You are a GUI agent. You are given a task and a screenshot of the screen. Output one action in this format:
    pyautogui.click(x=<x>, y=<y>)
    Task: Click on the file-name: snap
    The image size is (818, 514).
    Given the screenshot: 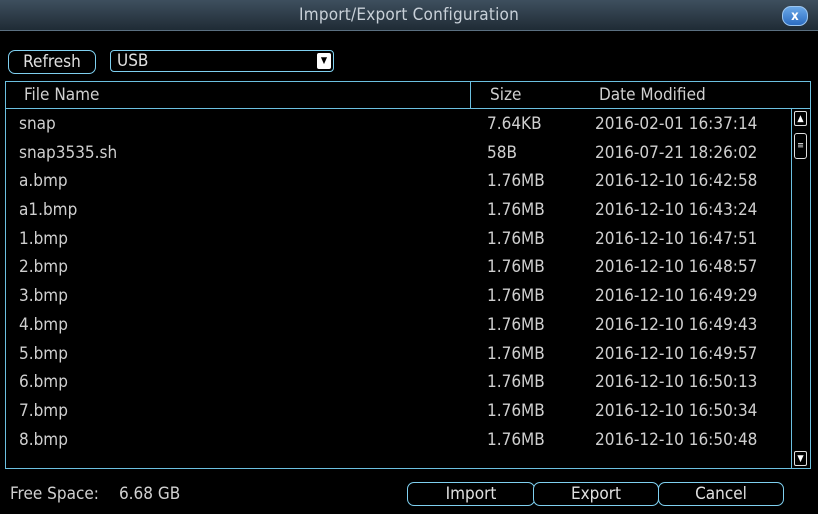 What is the action you would take?
    pyautogui.click(x=37, y=124)
    